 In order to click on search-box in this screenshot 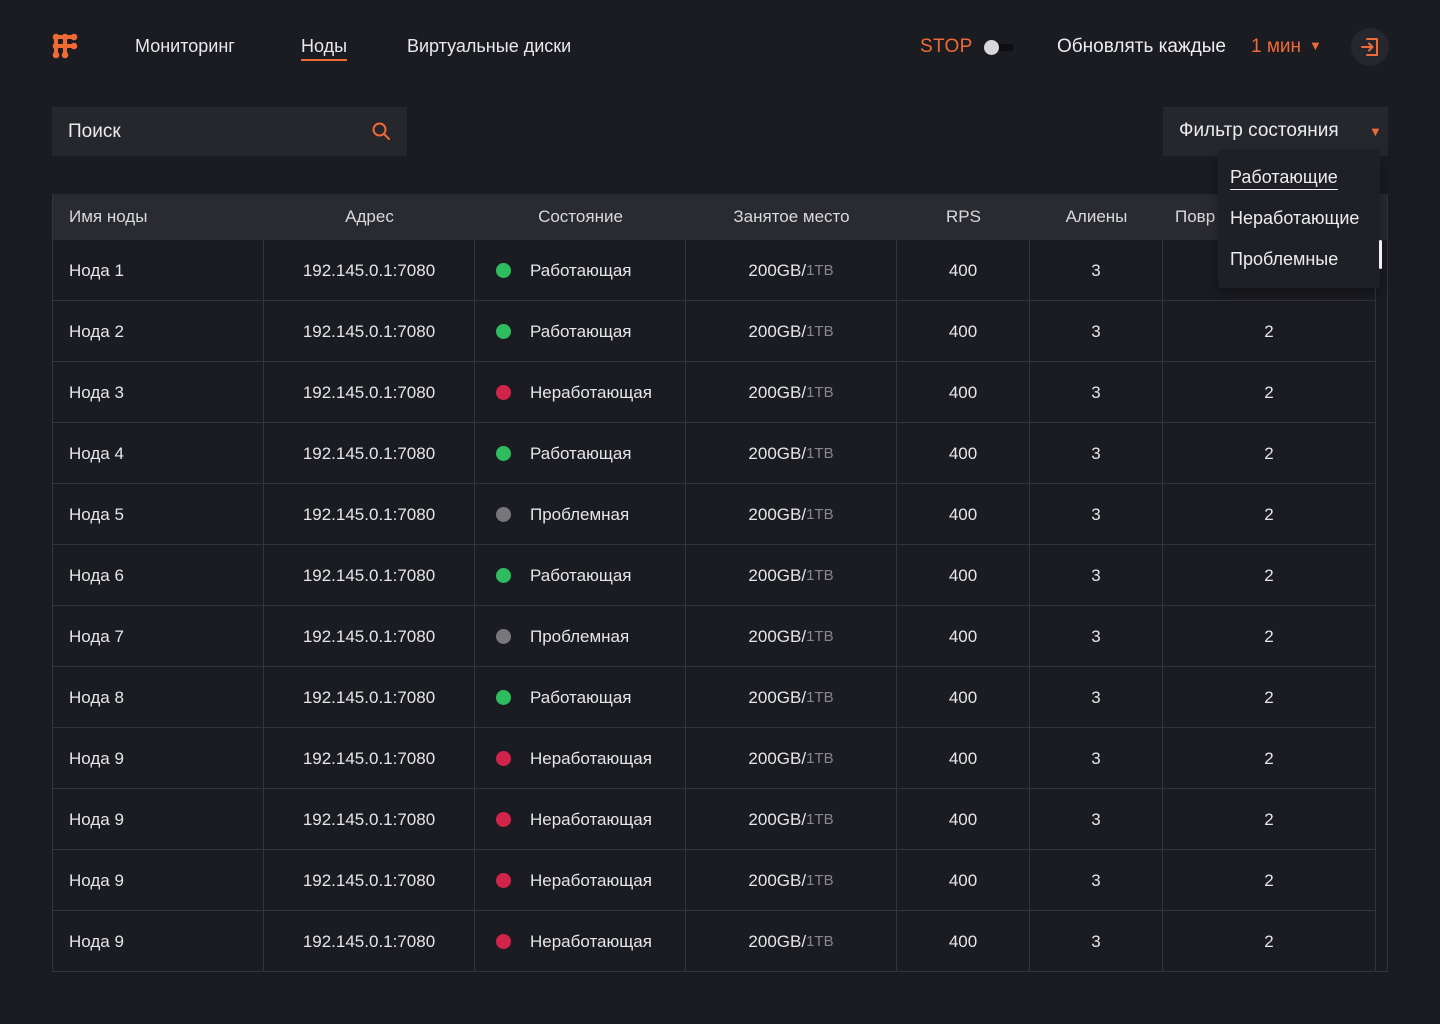, I will do `click(229, 131)`.